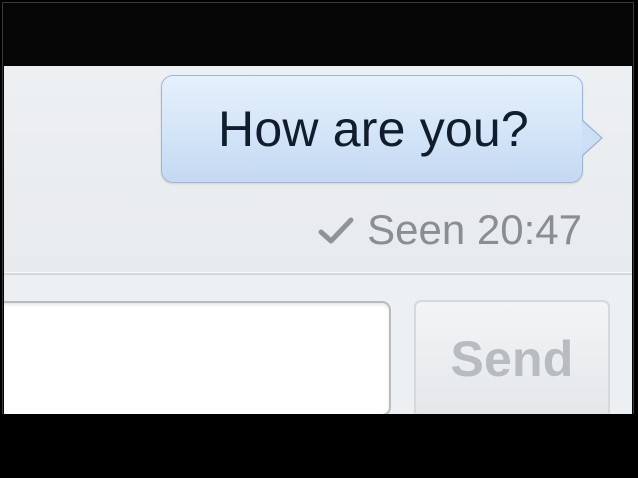 The height and width of the screenshot is (478, 638). I want to click on message-input, so click(197, 357).